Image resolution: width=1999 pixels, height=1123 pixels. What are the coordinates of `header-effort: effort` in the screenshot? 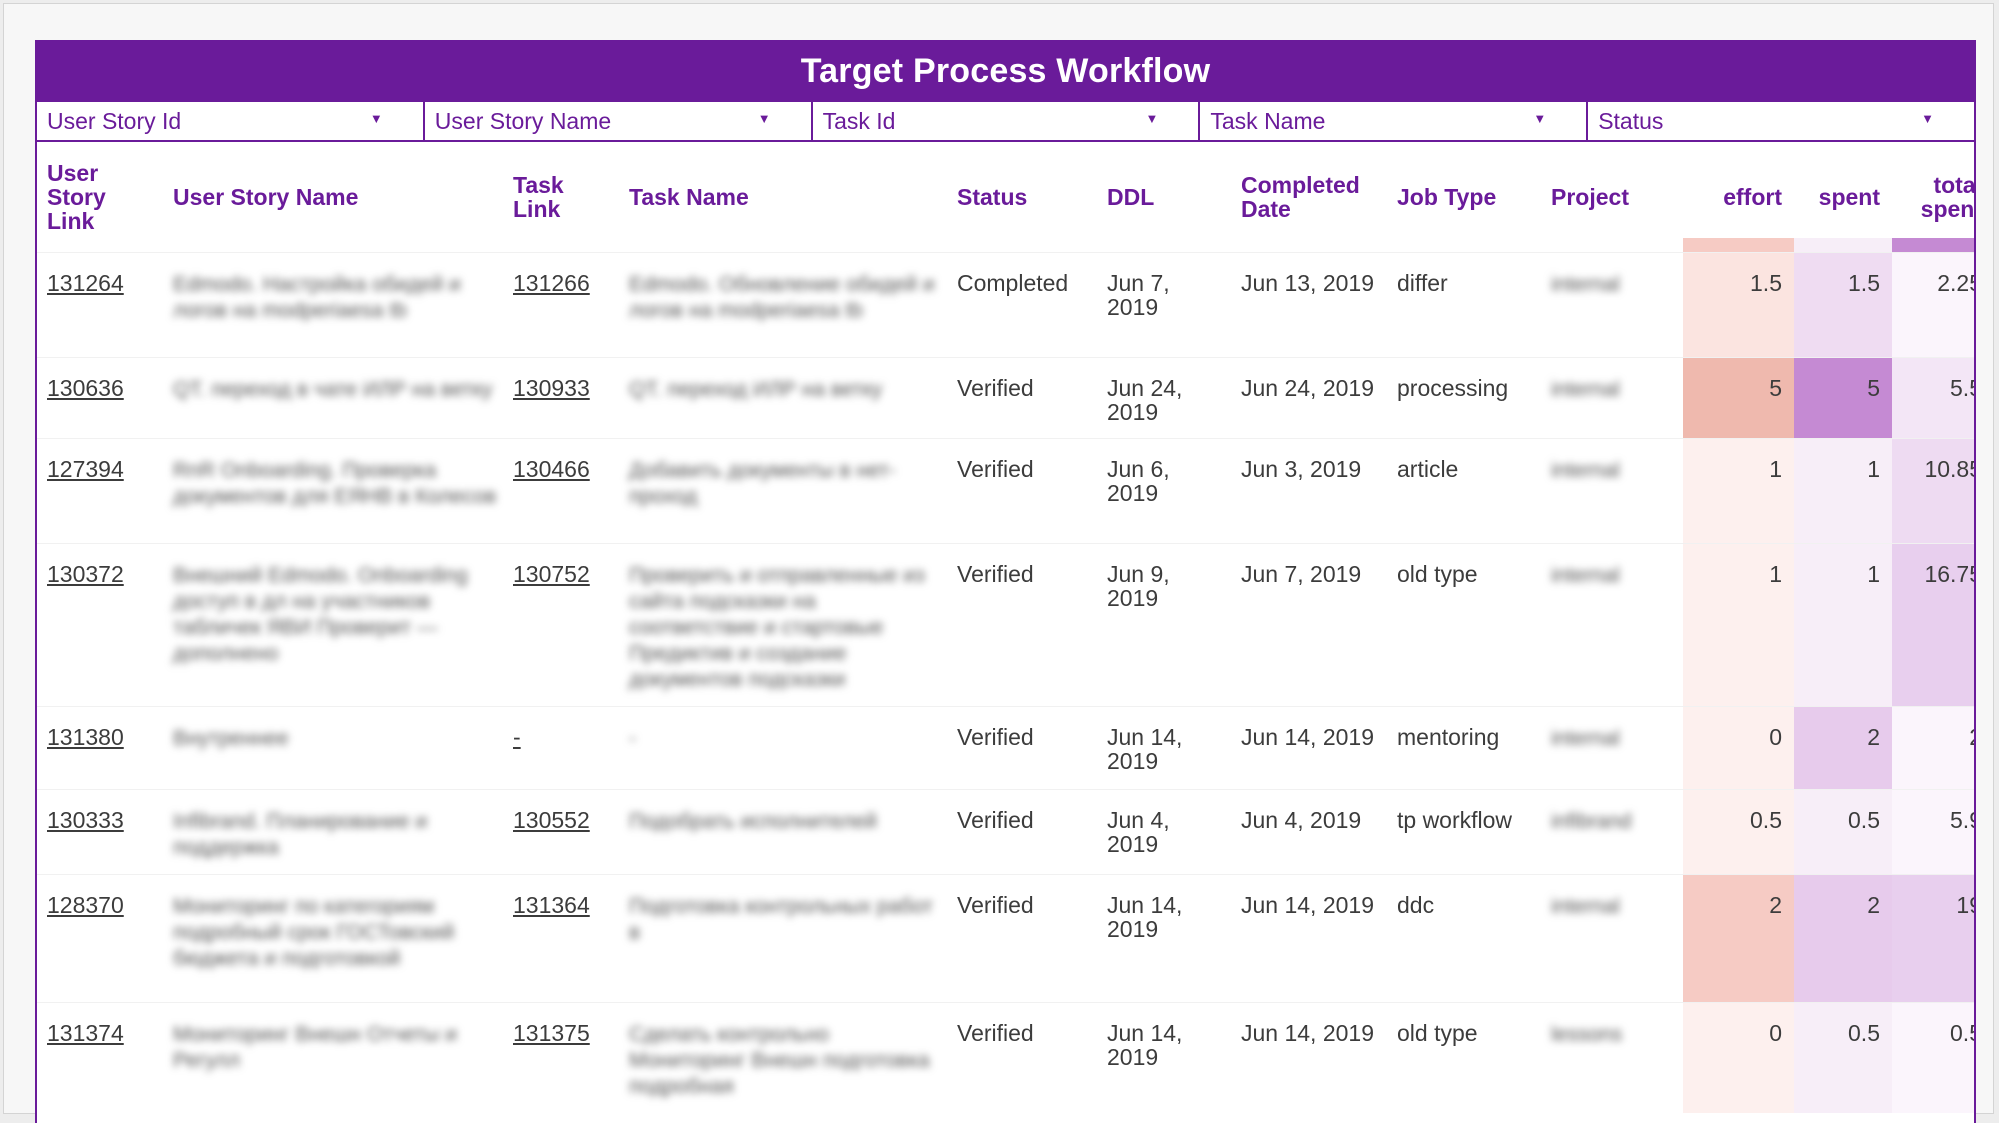 It's located at (1738, 197).